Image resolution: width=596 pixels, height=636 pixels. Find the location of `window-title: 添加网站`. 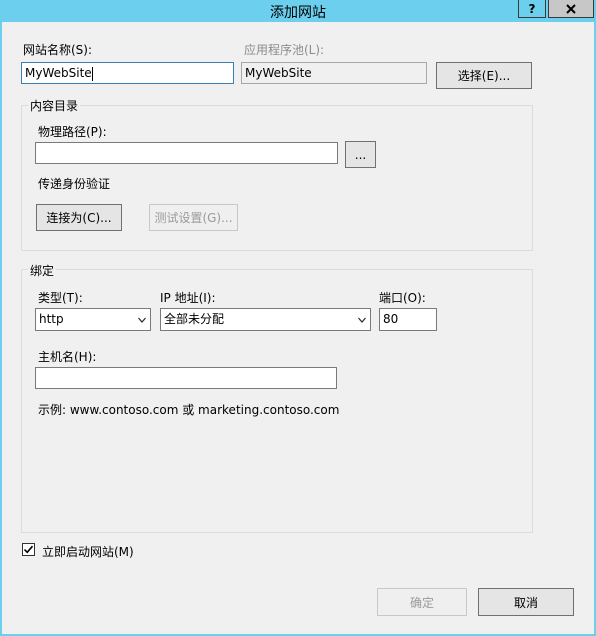

window-title: 添加网站 is located at coordinates (298, 13).